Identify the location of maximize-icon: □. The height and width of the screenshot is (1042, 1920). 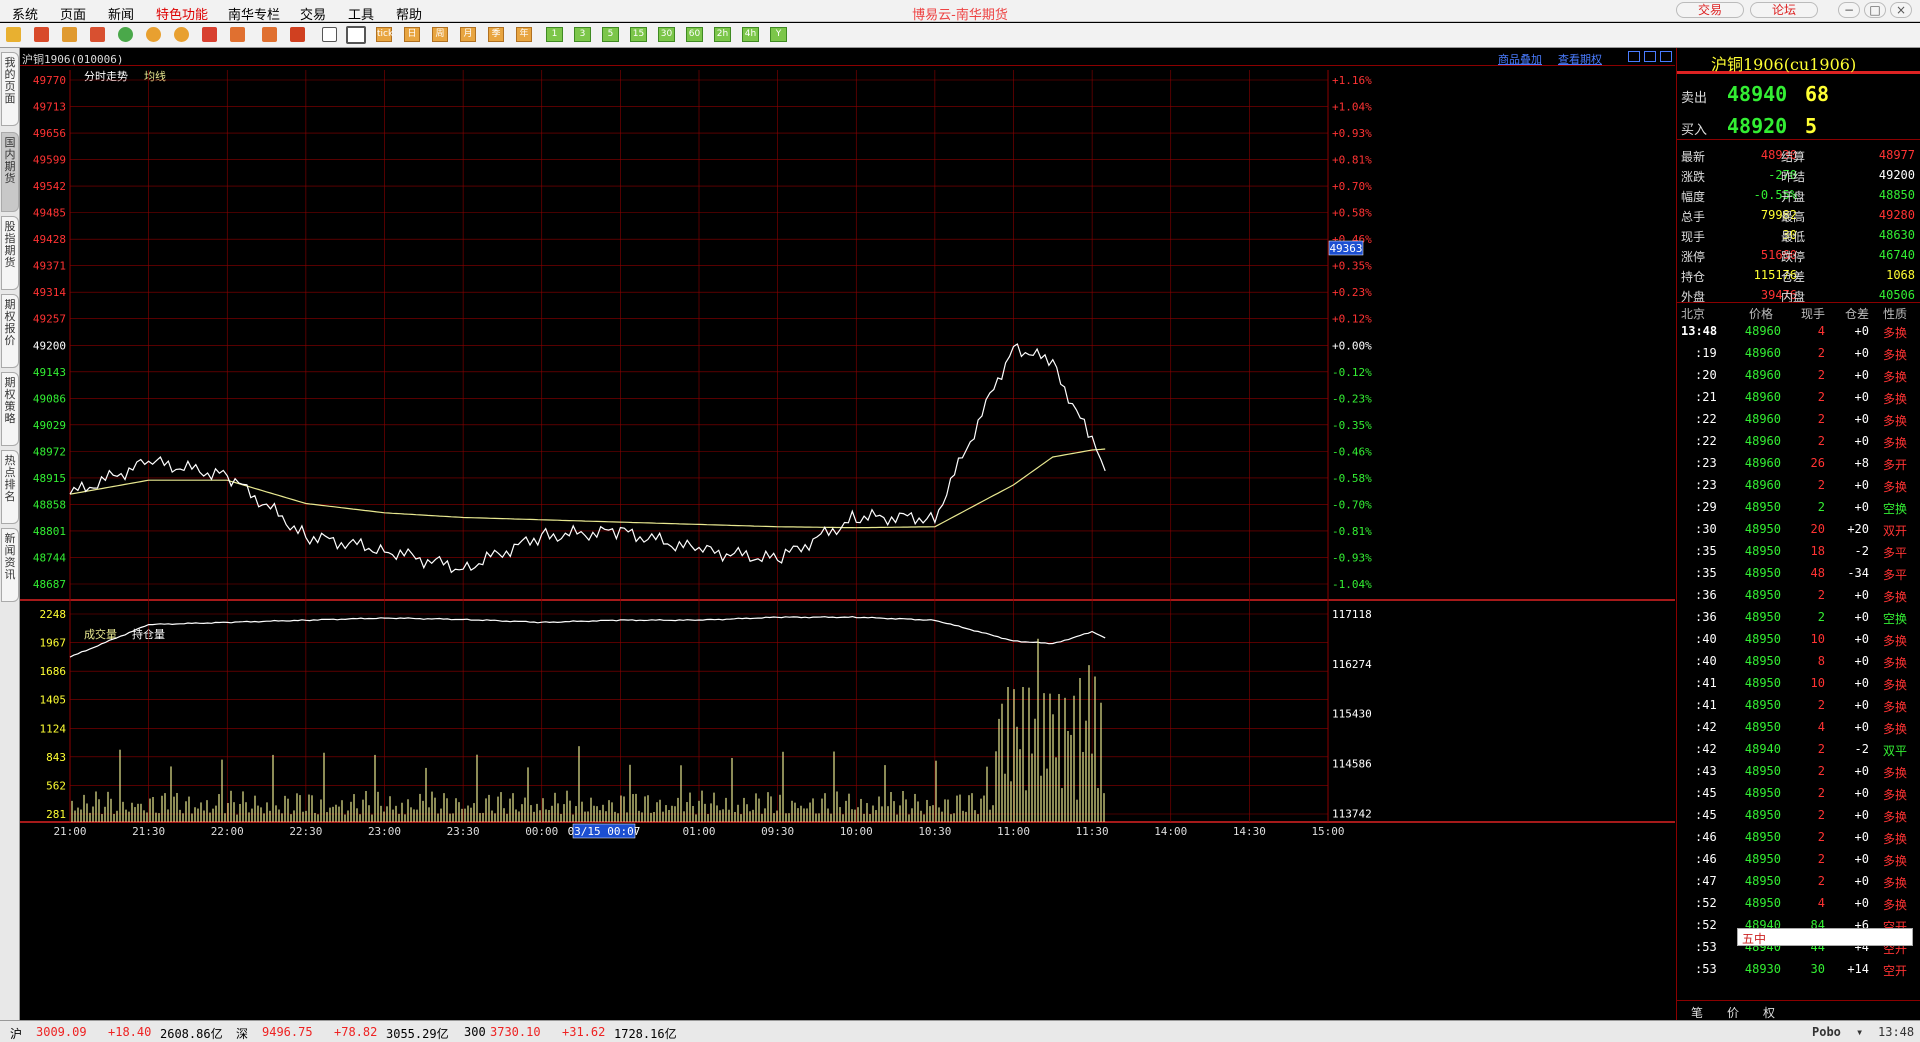
(1875, 10).